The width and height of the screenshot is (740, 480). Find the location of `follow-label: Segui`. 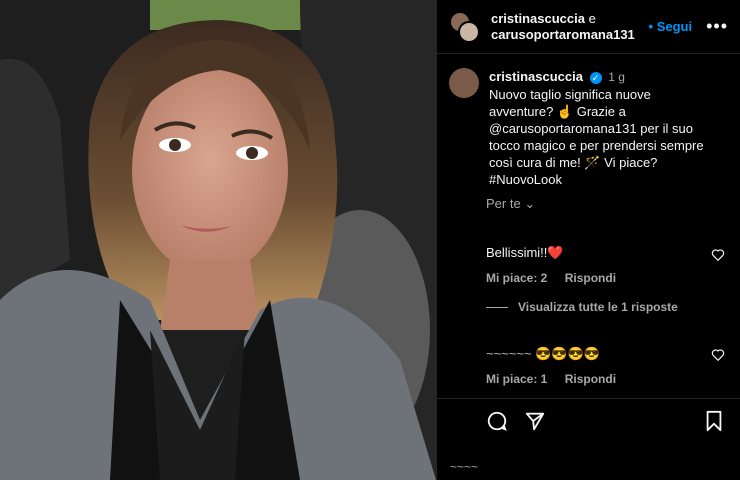

follow-label: Segui is located at coordinates (674, 26).